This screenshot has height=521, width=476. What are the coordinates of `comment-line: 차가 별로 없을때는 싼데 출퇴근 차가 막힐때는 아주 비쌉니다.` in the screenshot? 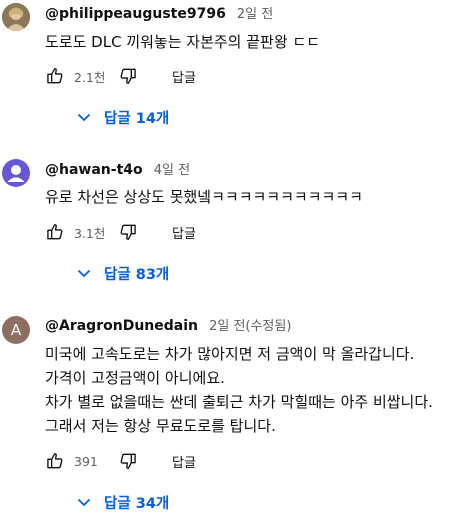 It's located at (239, 402).